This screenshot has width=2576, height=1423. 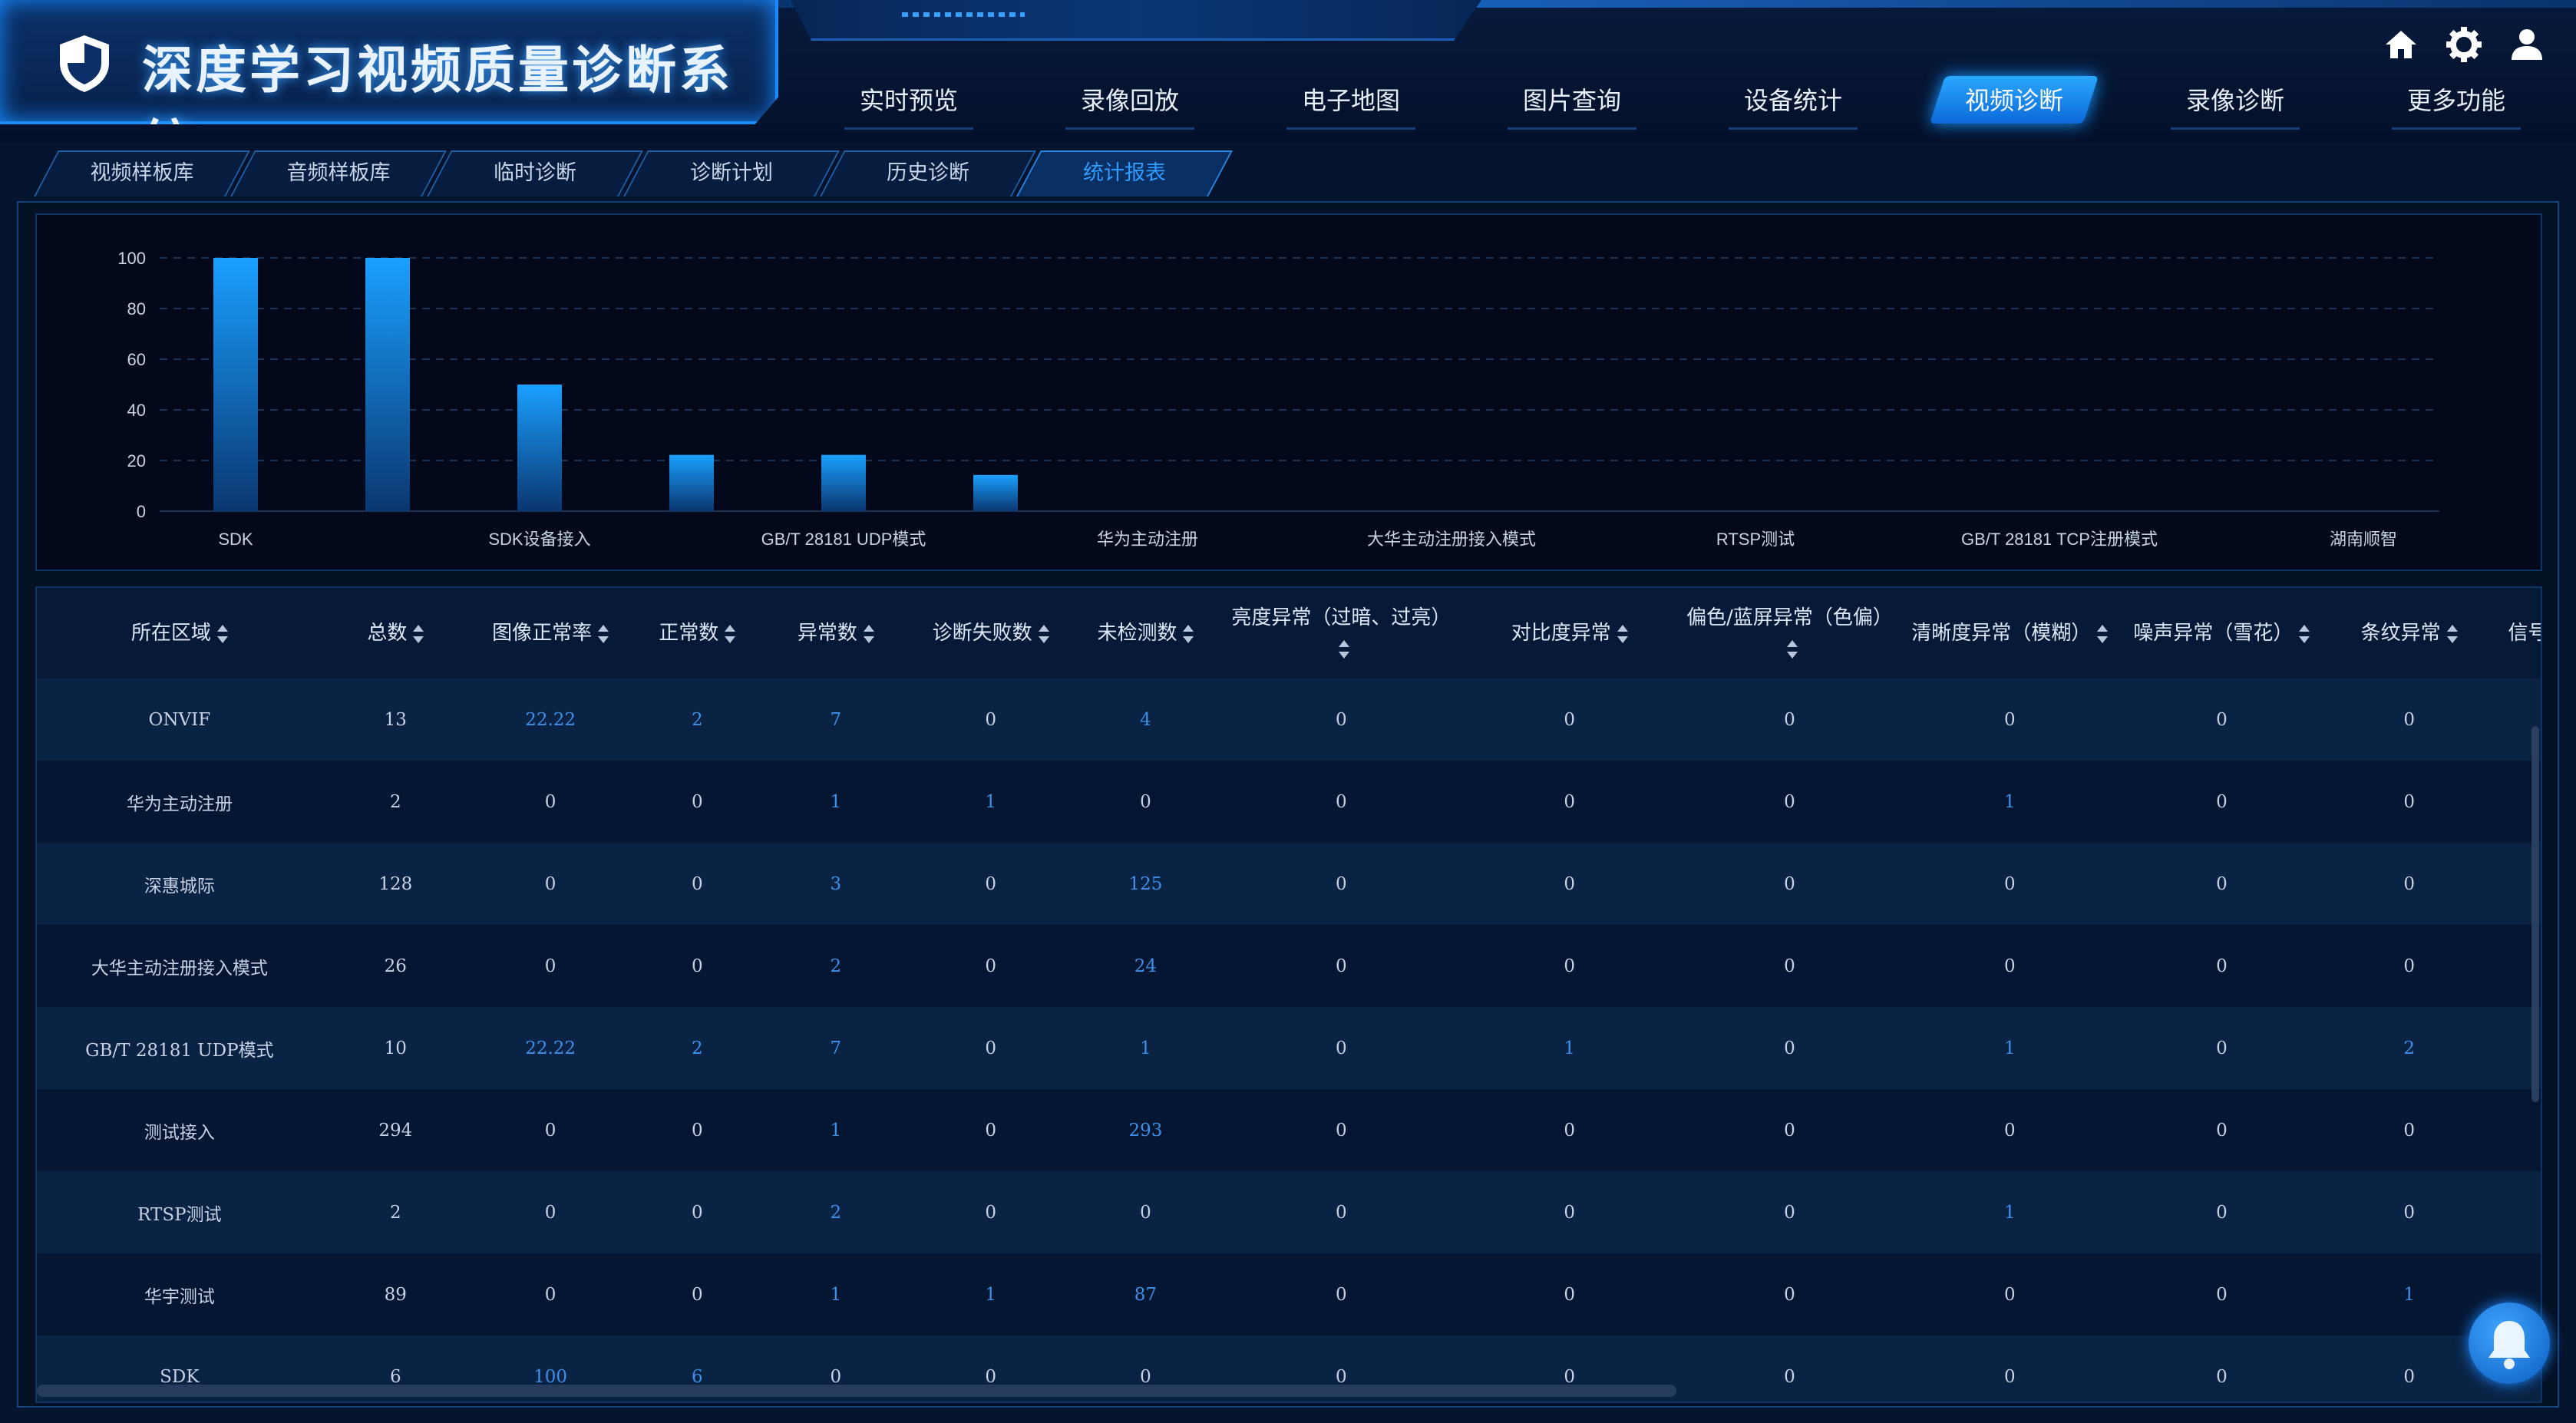 What do you see at coordinates (1136, 20) in the screenshot?
I see `header-deco-strip` at bounding box center [1136, 20].